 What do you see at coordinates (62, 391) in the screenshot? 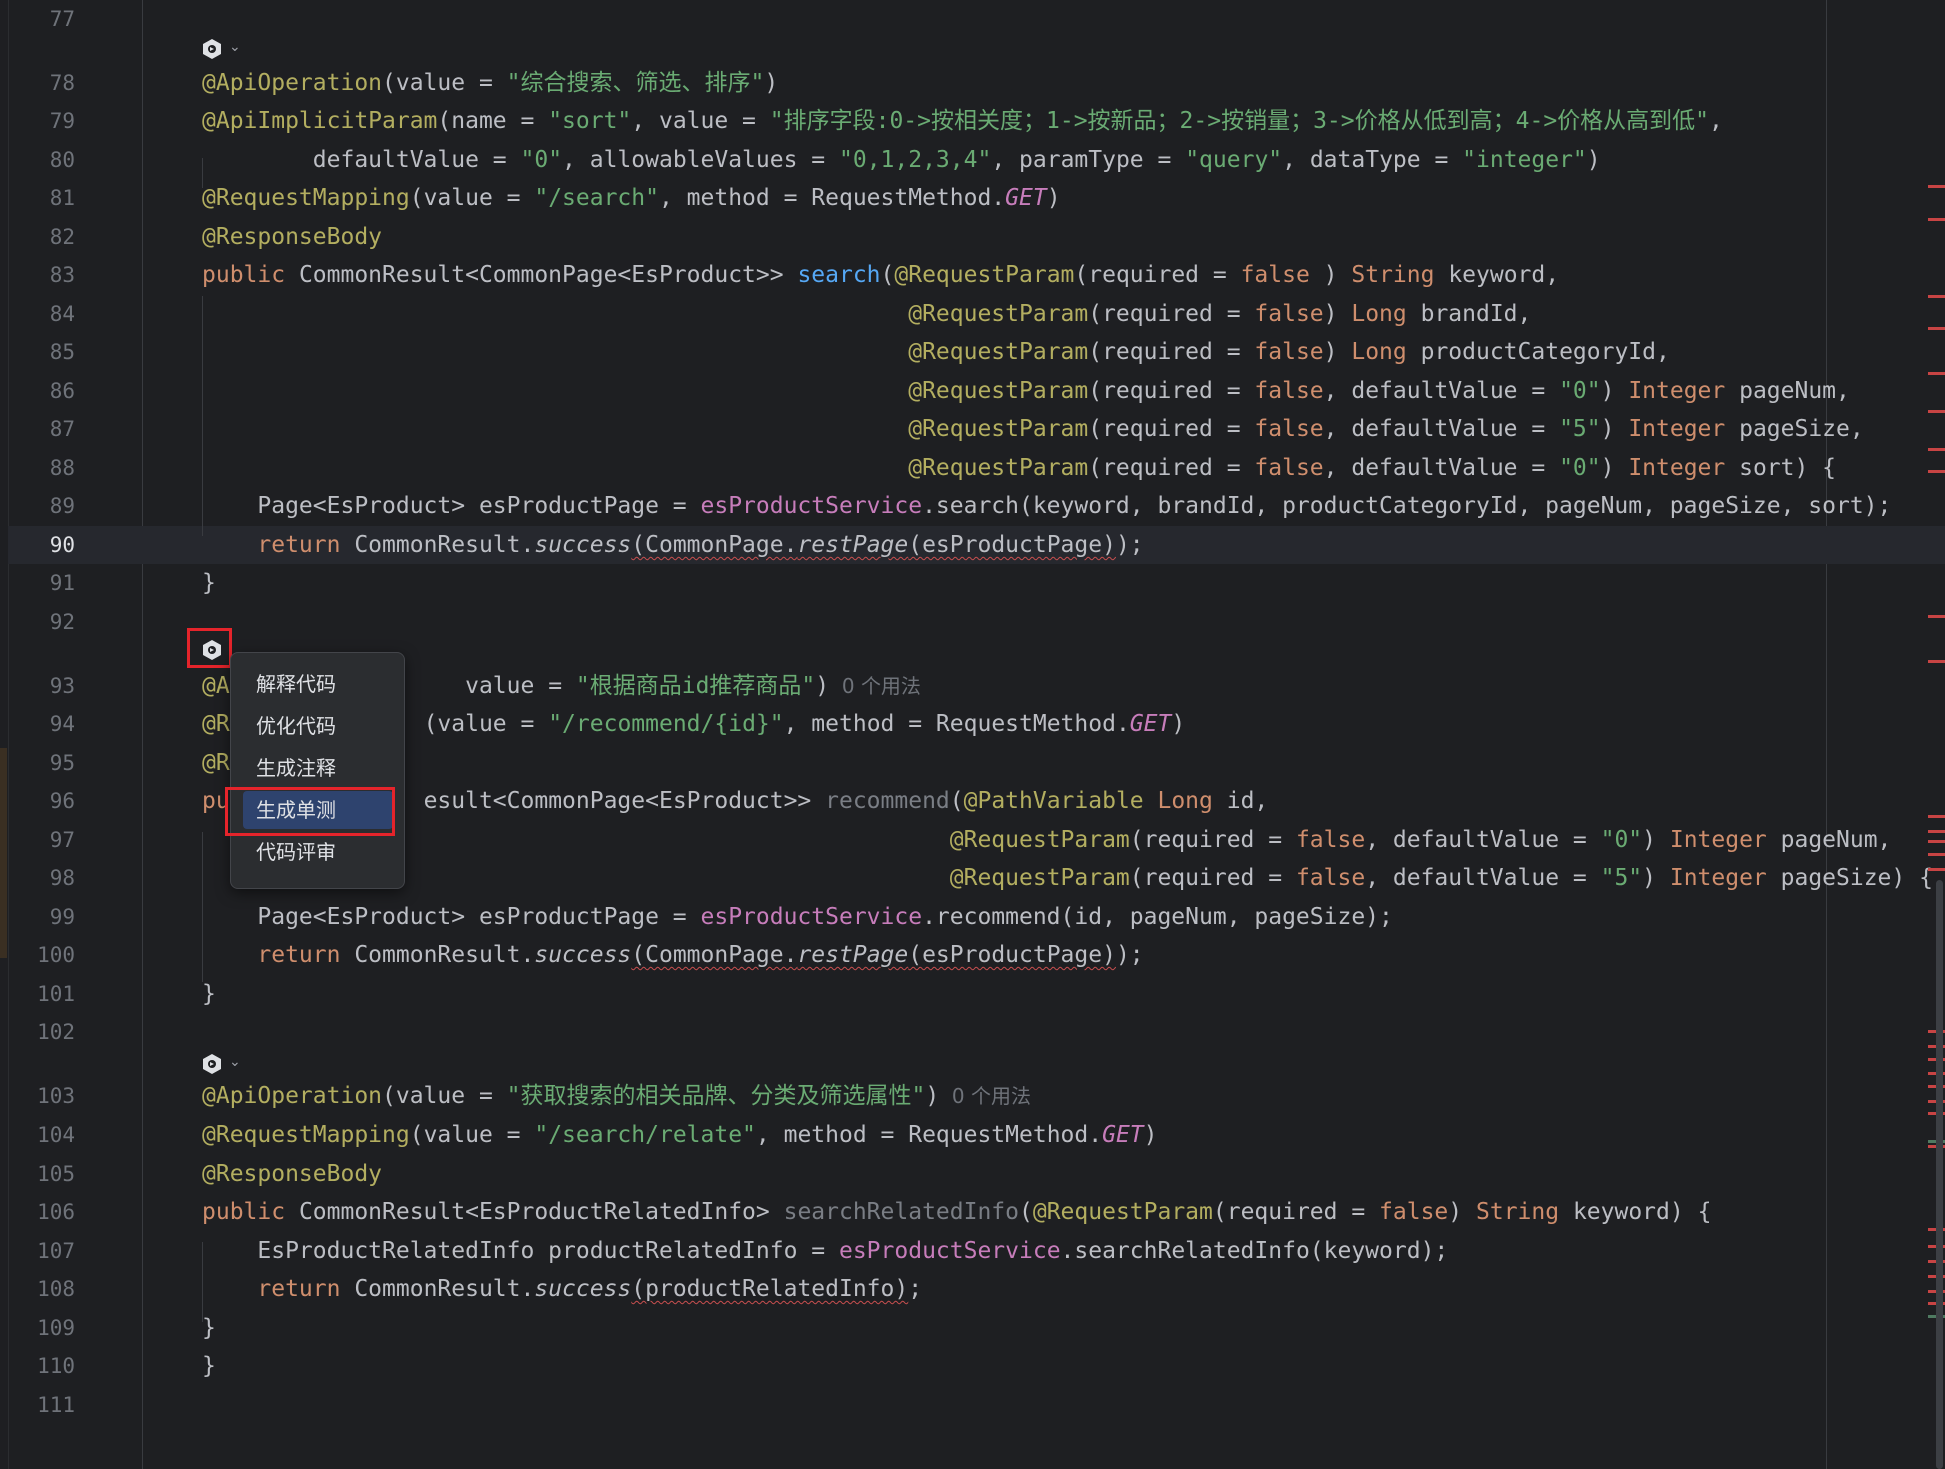
I see `line-number: 86` at bounding box center [62, 391].